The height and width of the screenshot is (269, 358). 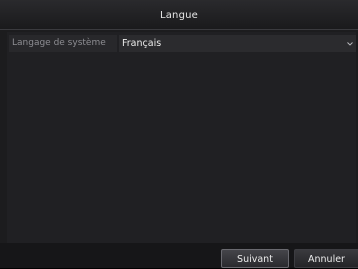 I want to click on language-label: Langage de système, so click(x=63, y=43).